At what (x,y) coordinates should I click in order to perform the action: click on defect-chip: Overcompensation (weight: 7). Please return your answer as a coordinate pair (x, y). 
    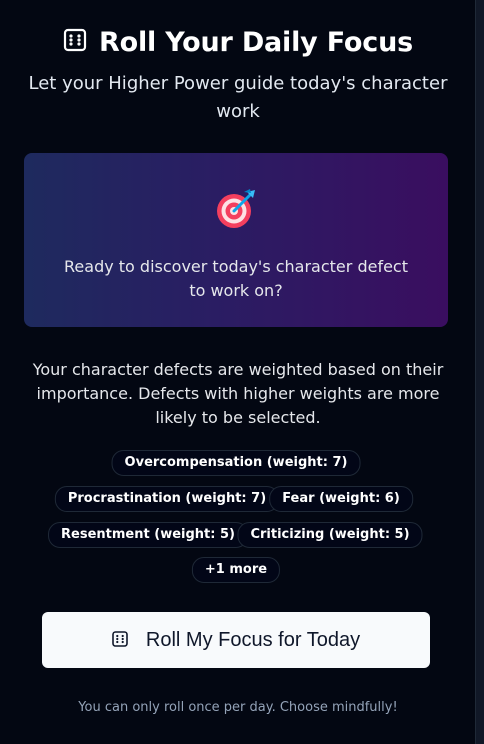
    Looking at the image, I should click on (236, 463).